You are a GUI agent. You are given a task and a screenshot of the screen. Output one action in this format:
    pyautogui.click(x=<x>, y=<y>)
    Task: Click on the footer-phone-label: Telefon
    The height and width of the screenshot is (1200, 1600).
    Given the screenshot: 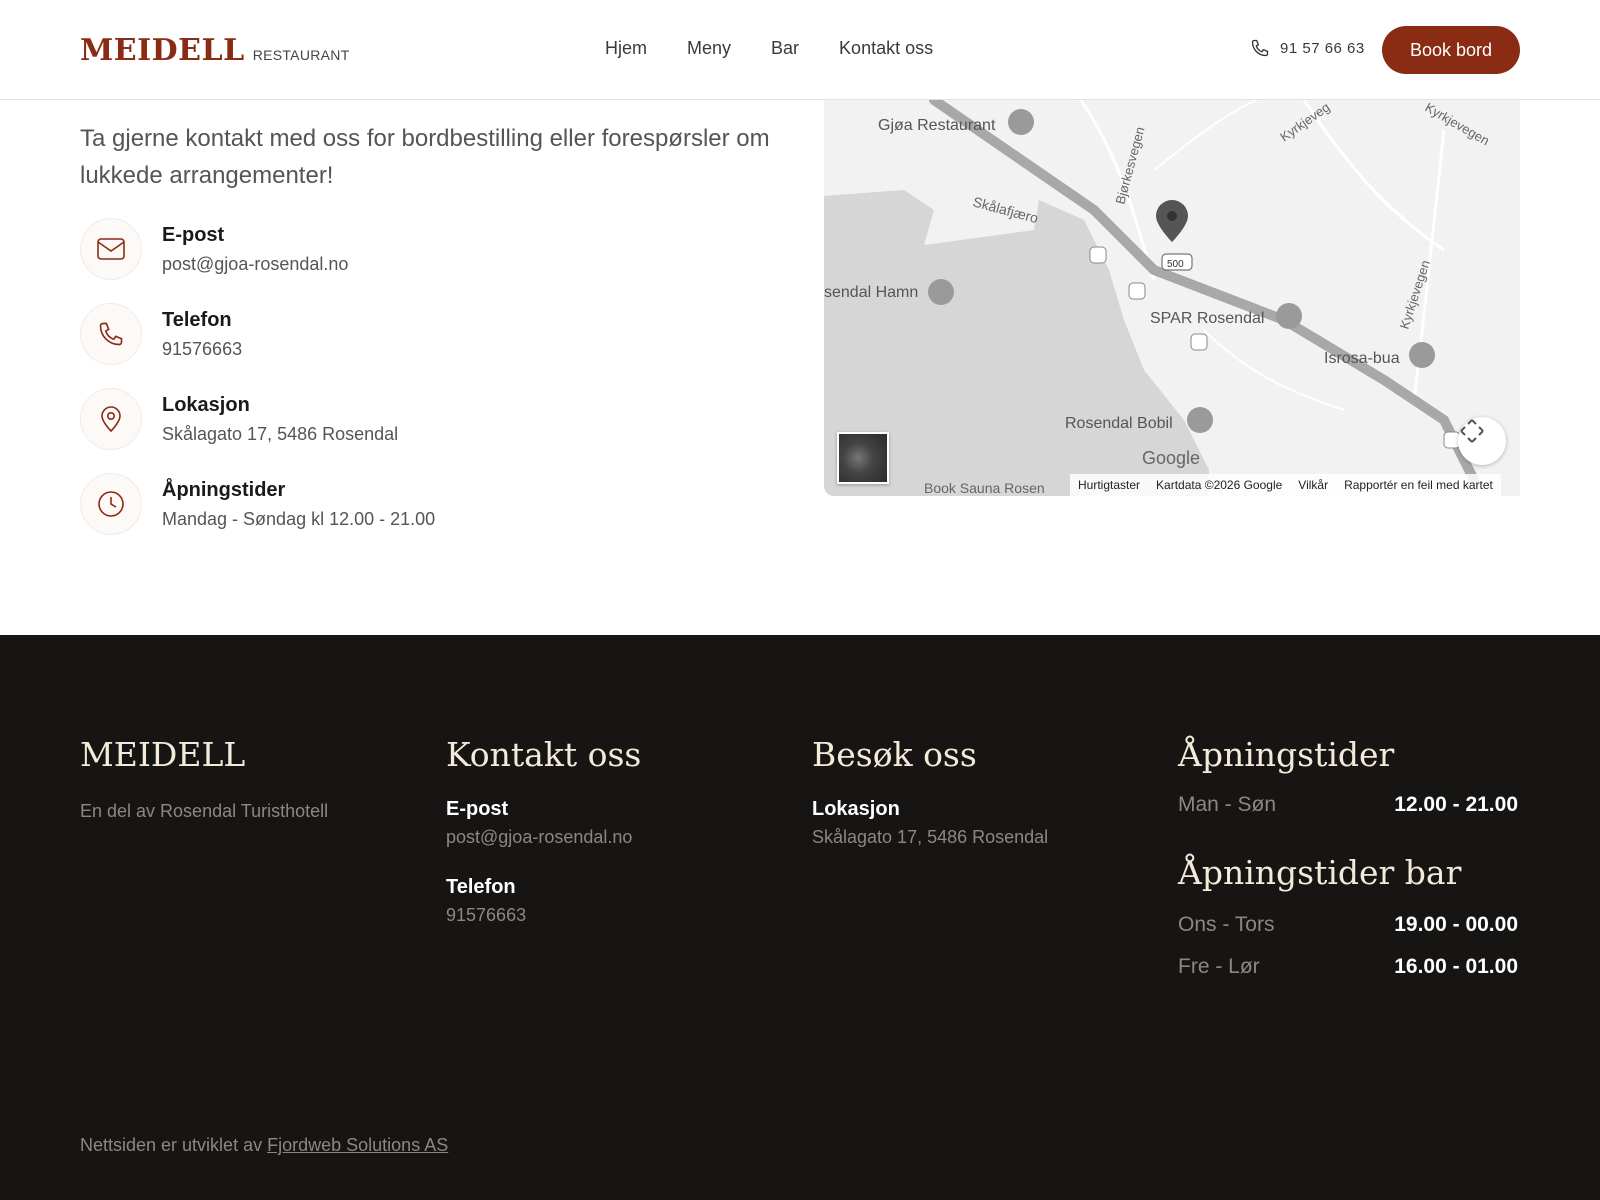 What is the action you would take?
    pyautogui.click(x=481, y=887)
    